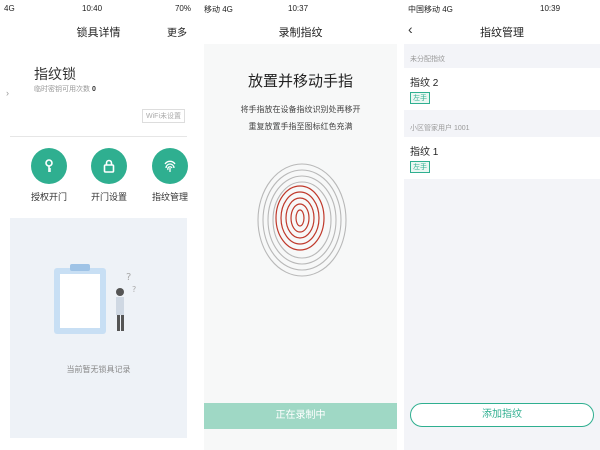 This screenshot has height=450, width=600. I want to click on fingerprint-icon, so click(170, 166).